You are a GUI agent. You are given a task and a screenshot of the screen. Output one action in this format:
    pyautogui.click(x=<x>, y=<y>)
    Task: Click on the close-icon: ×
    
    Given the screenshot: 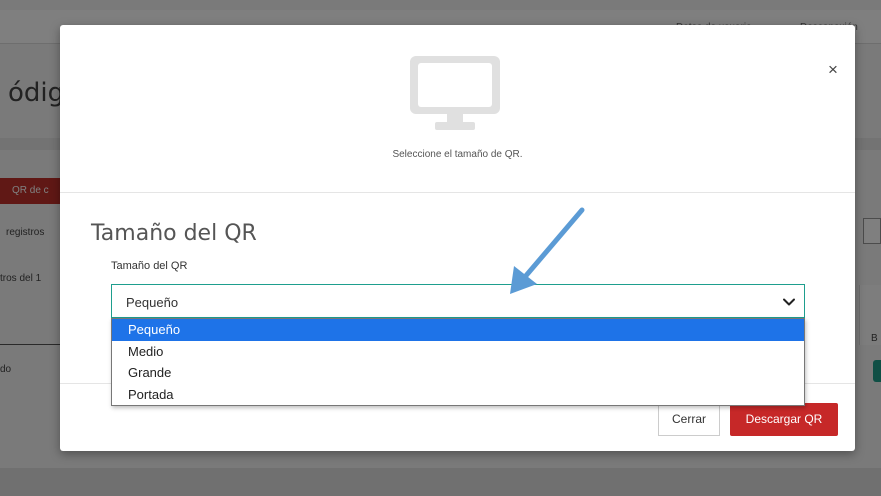 What is the action you would take?
    pyautogui.click(x=833, y=70)
    